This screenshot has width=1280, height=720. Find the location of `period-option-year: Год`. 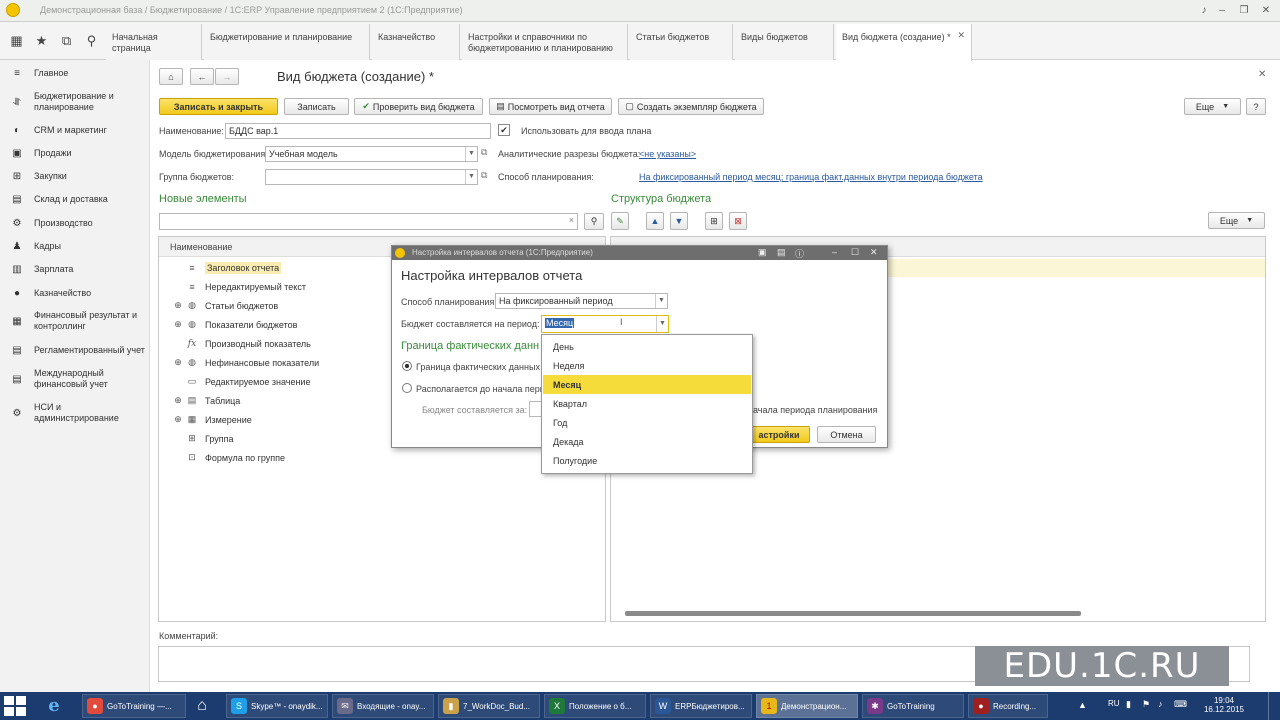

period-option-year: Год is located at coordinates (647, 422).